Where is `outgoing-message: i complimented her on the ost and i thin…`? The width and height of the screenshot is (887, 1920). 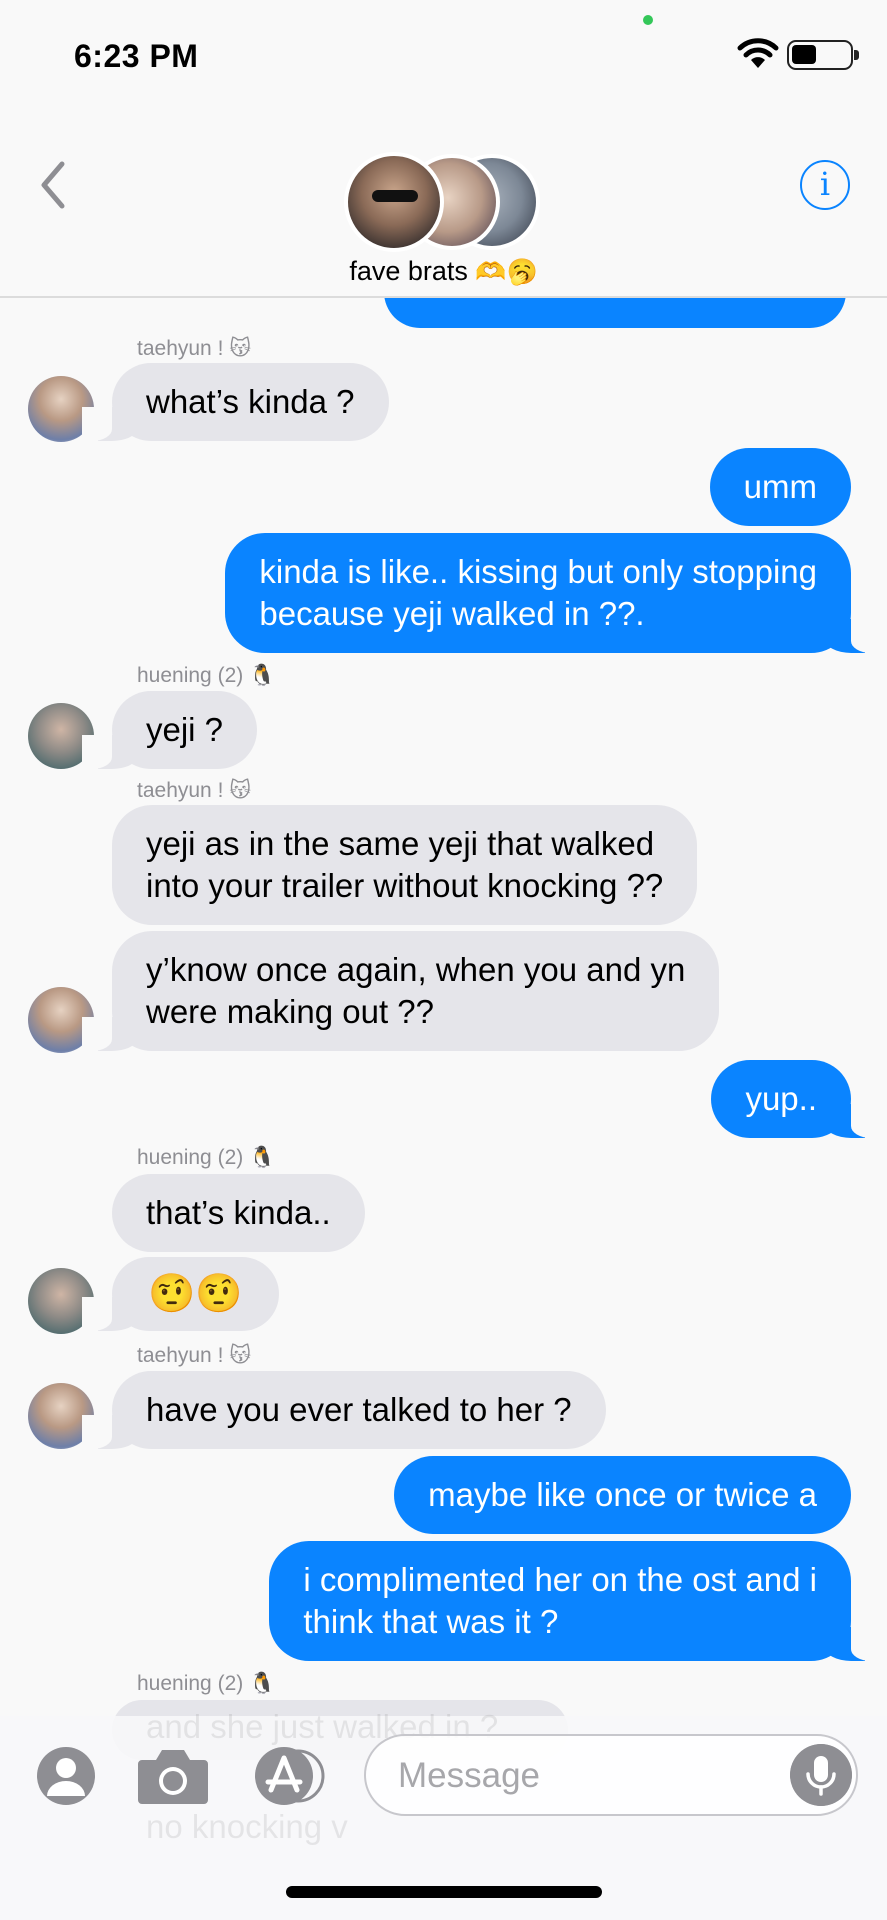 outgoing-message: i complimented her on the ost and i thin… is located at coordinates (575, 1601).